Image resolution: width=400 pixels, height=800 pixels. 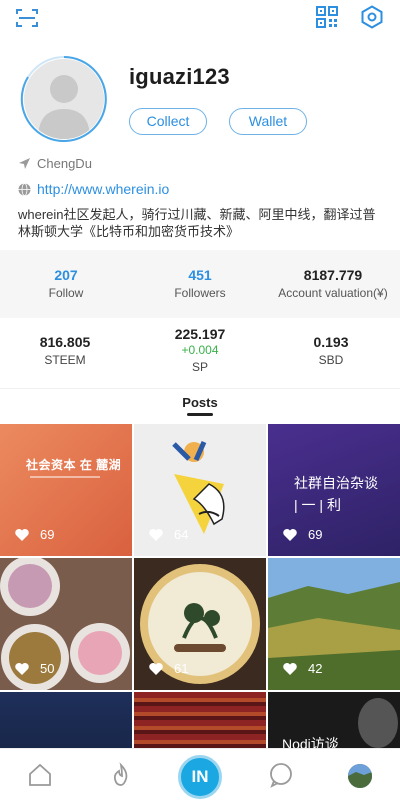 What do you see at coordinates (336, 494) in the screenshot?
I see `post-title: 社群自治杂谈 | 一 | 利` at bounding box center [336, 494].